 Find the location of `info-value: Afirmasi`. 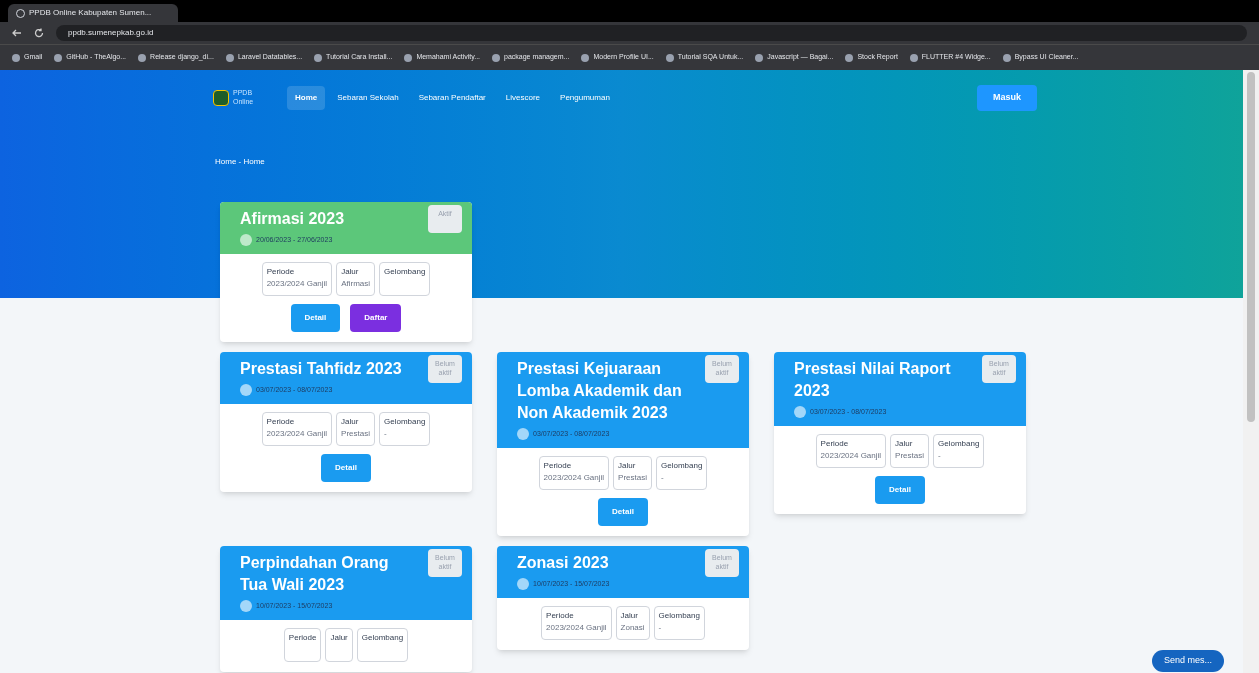

info-value: Afirmasi is located at coordinates (355, 284).